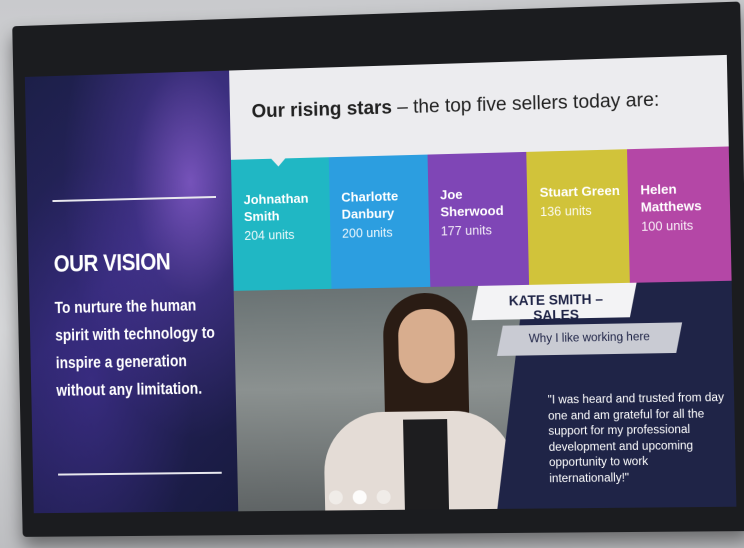 The width and height of the screenshot is (744, 548). I want to click on name-tag: KATE SMITH – SALES, so click(556, 307).